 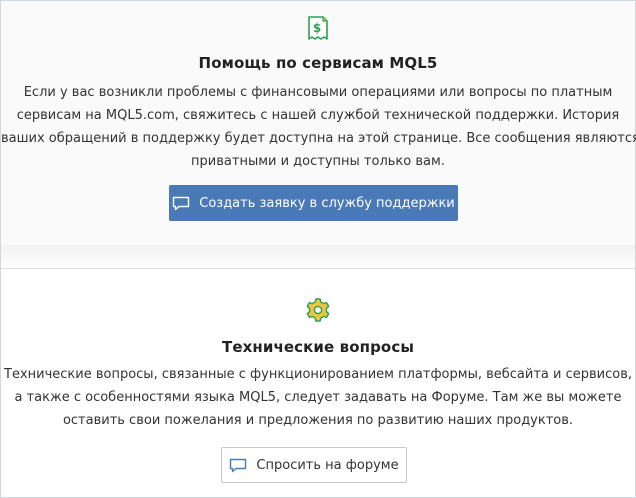 I want to click on create-ticket-button: Создать заявку в службу поддержки, so click(x=313, y=203).